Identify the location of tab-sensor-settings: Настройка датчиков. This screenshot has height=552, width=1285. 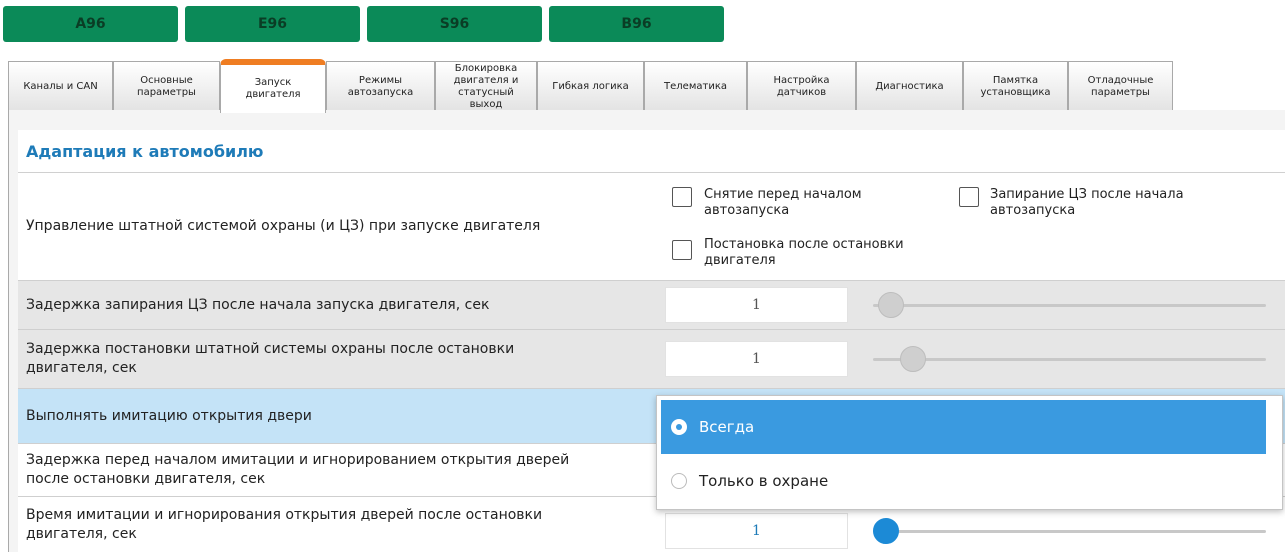
(801, 86).